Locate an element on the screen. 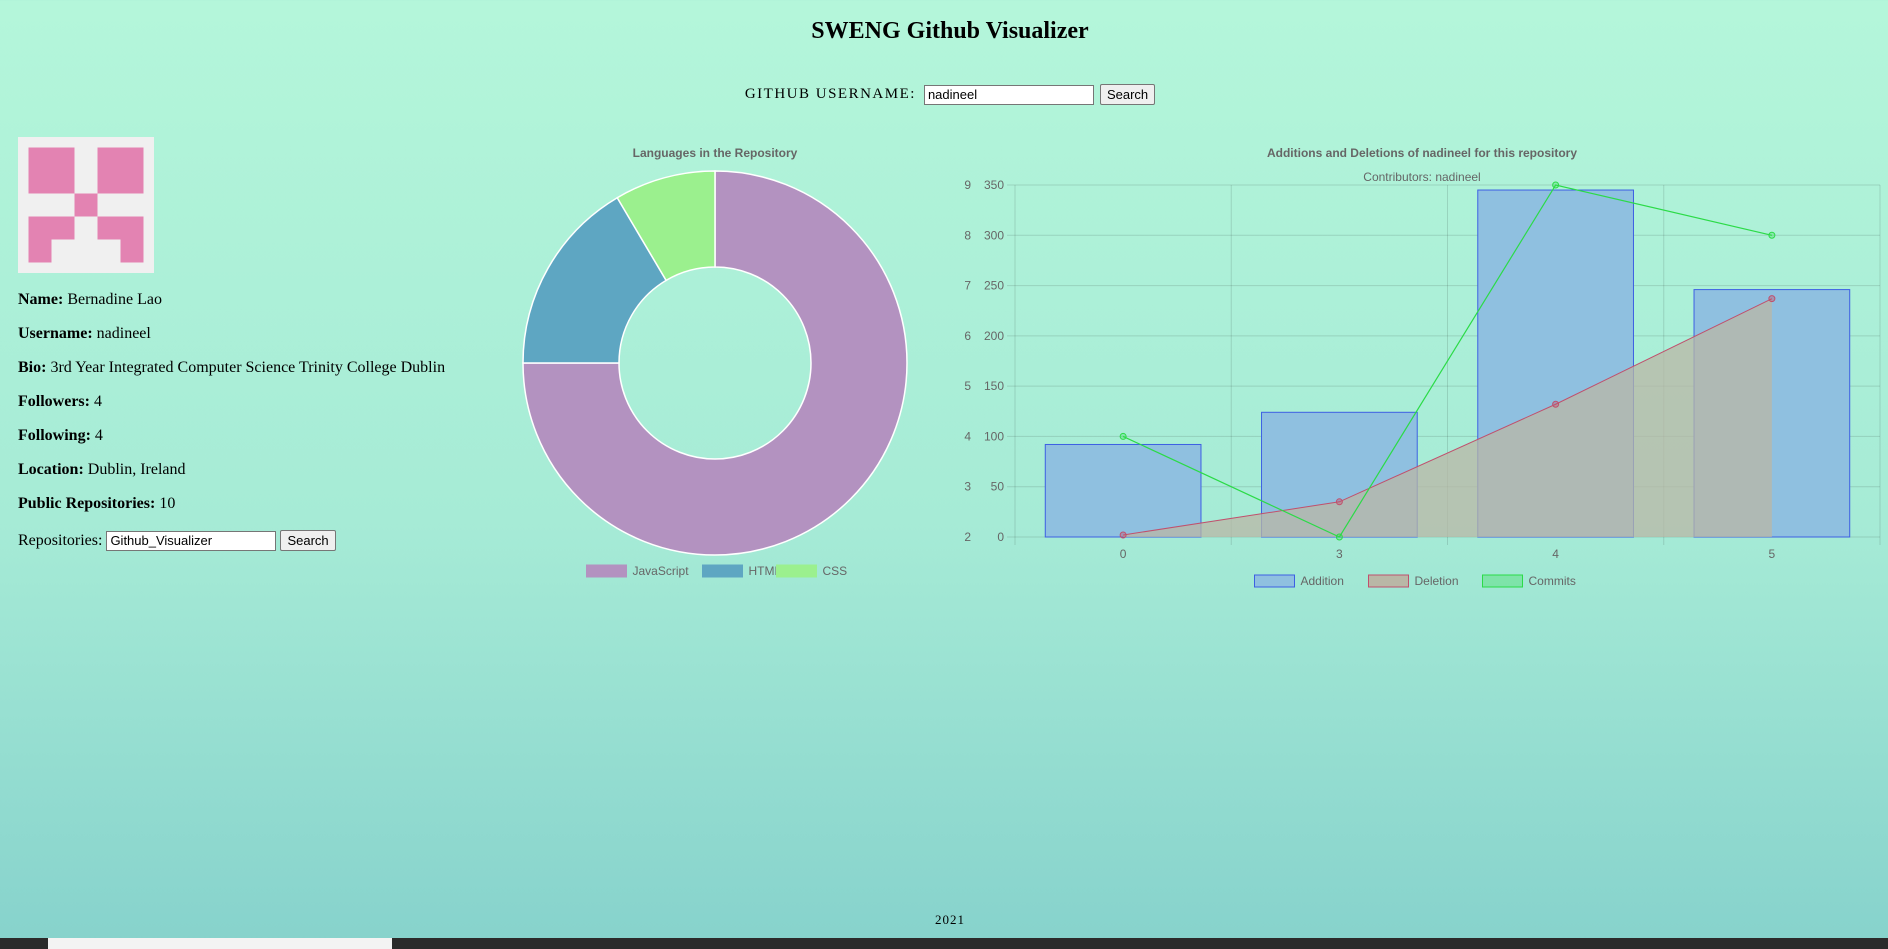  addition-bar is located at coordinates (1123, 490).